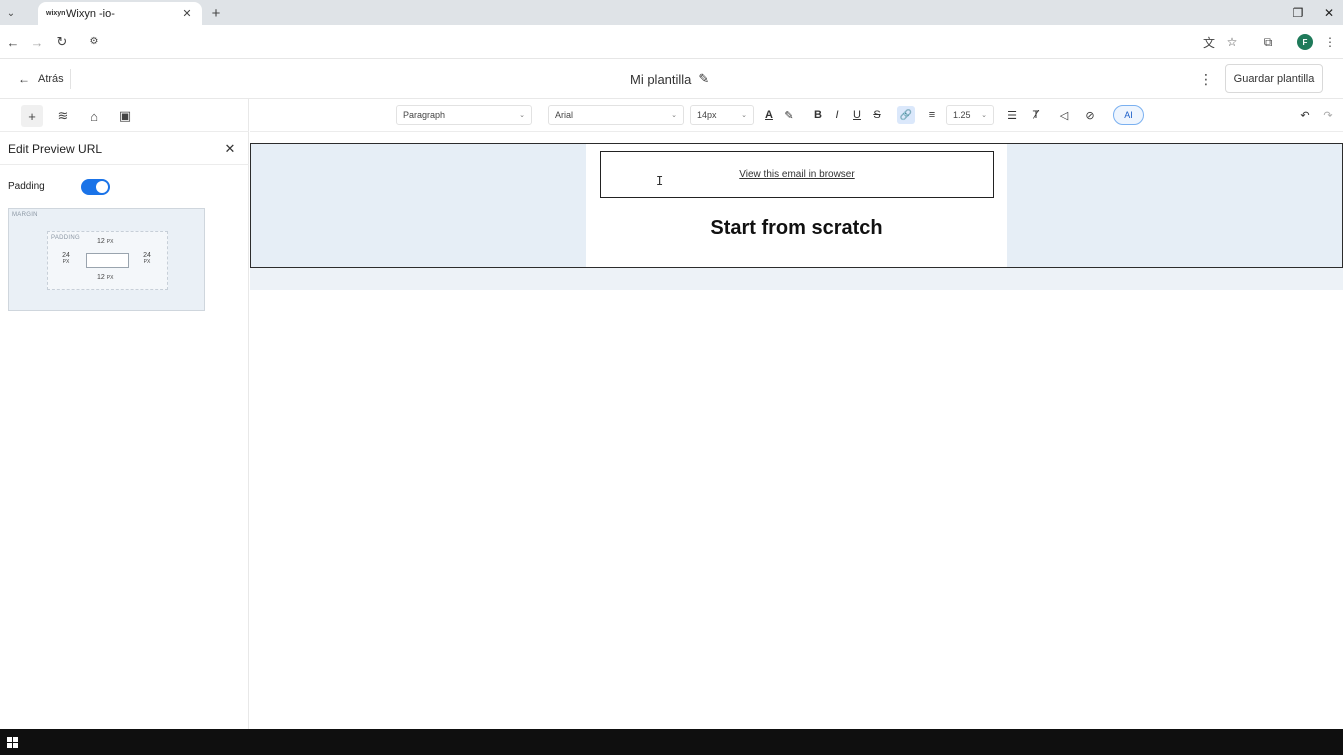 The height and width of the screenshot is (755, 1343). What do you see at coordinates (970, 115) in the screenshot?
I see `line-height-select: 1.25 ⌄` at bounding box center [970, 115].